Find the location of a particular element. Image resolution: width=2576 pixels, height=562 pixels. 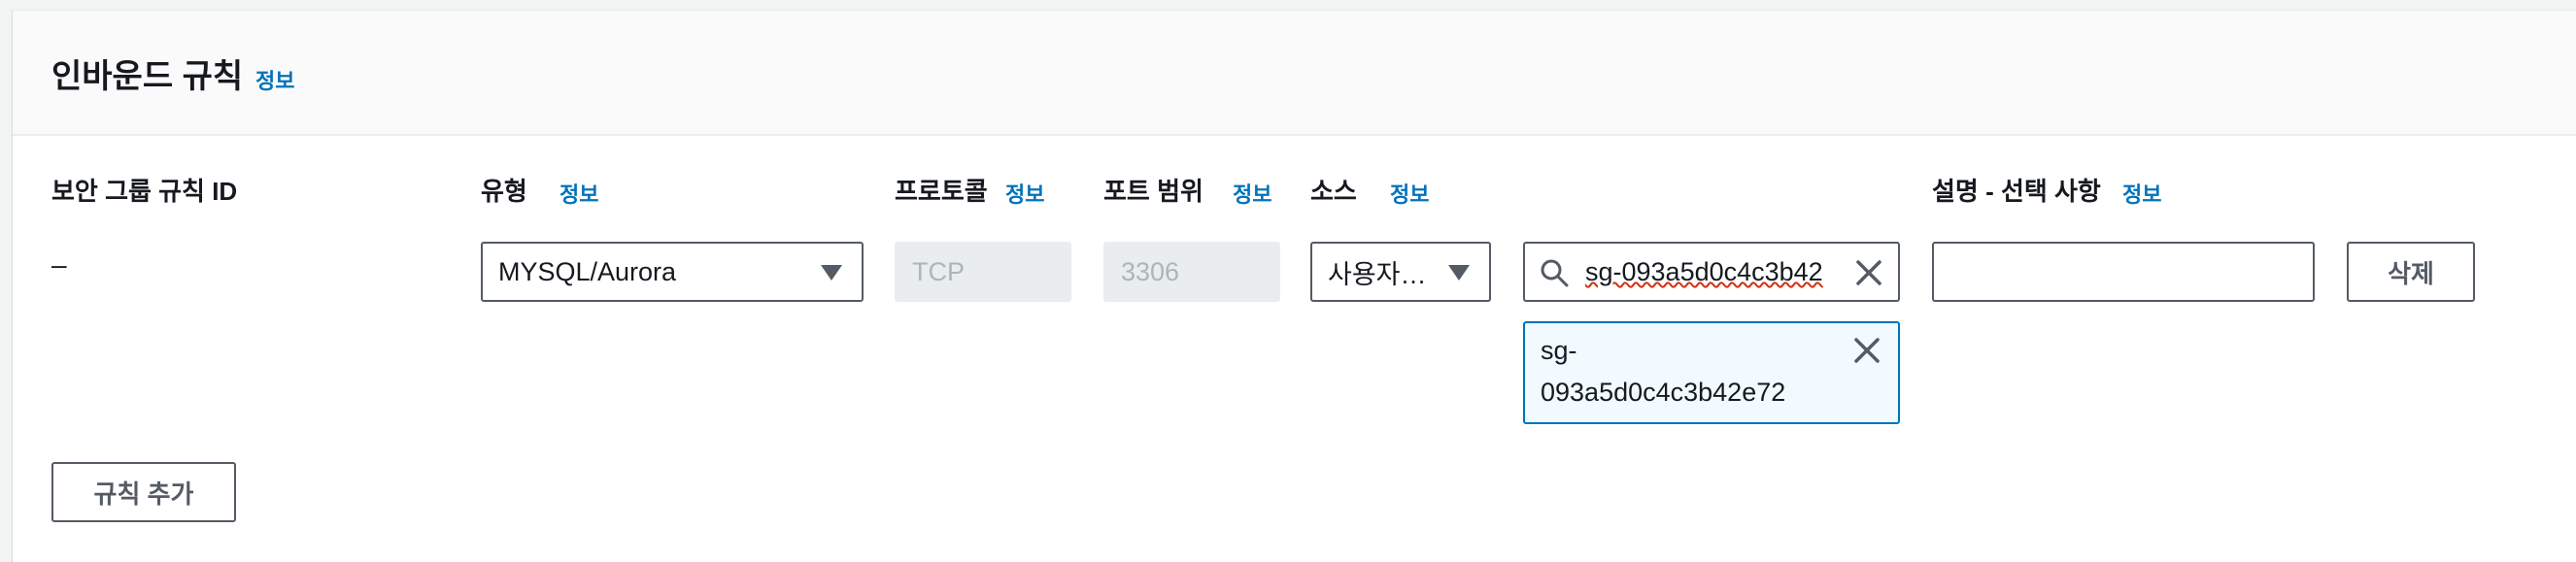

type-select: MYSQL/Aurora is located at coordinates (672, 272).